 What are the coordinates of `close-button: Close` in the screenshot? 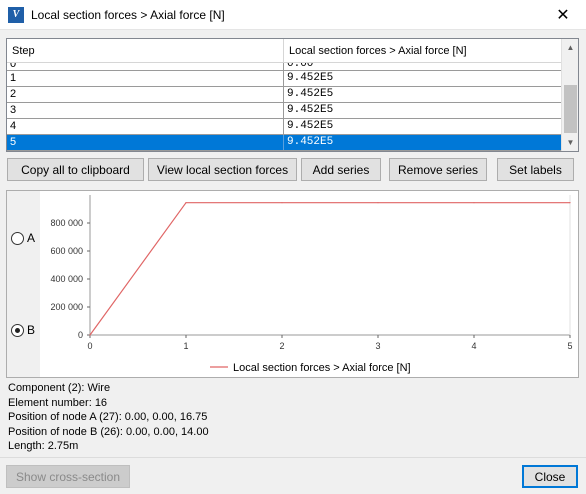 It's located at (550, 476).